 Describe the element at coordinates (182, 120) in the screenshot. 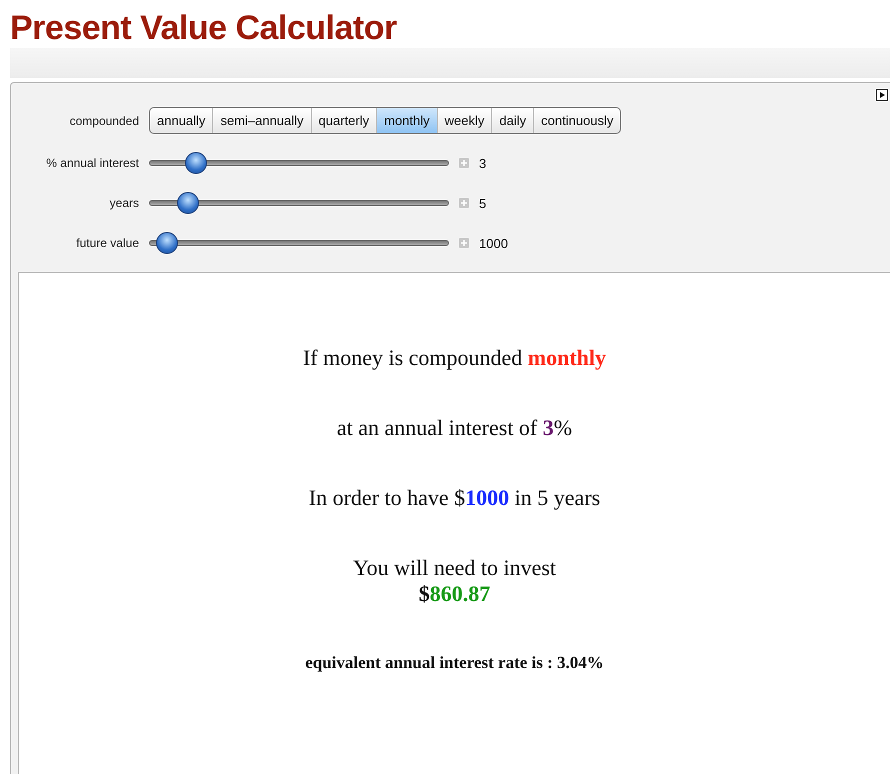

I see `segment-button: annually` at that location.